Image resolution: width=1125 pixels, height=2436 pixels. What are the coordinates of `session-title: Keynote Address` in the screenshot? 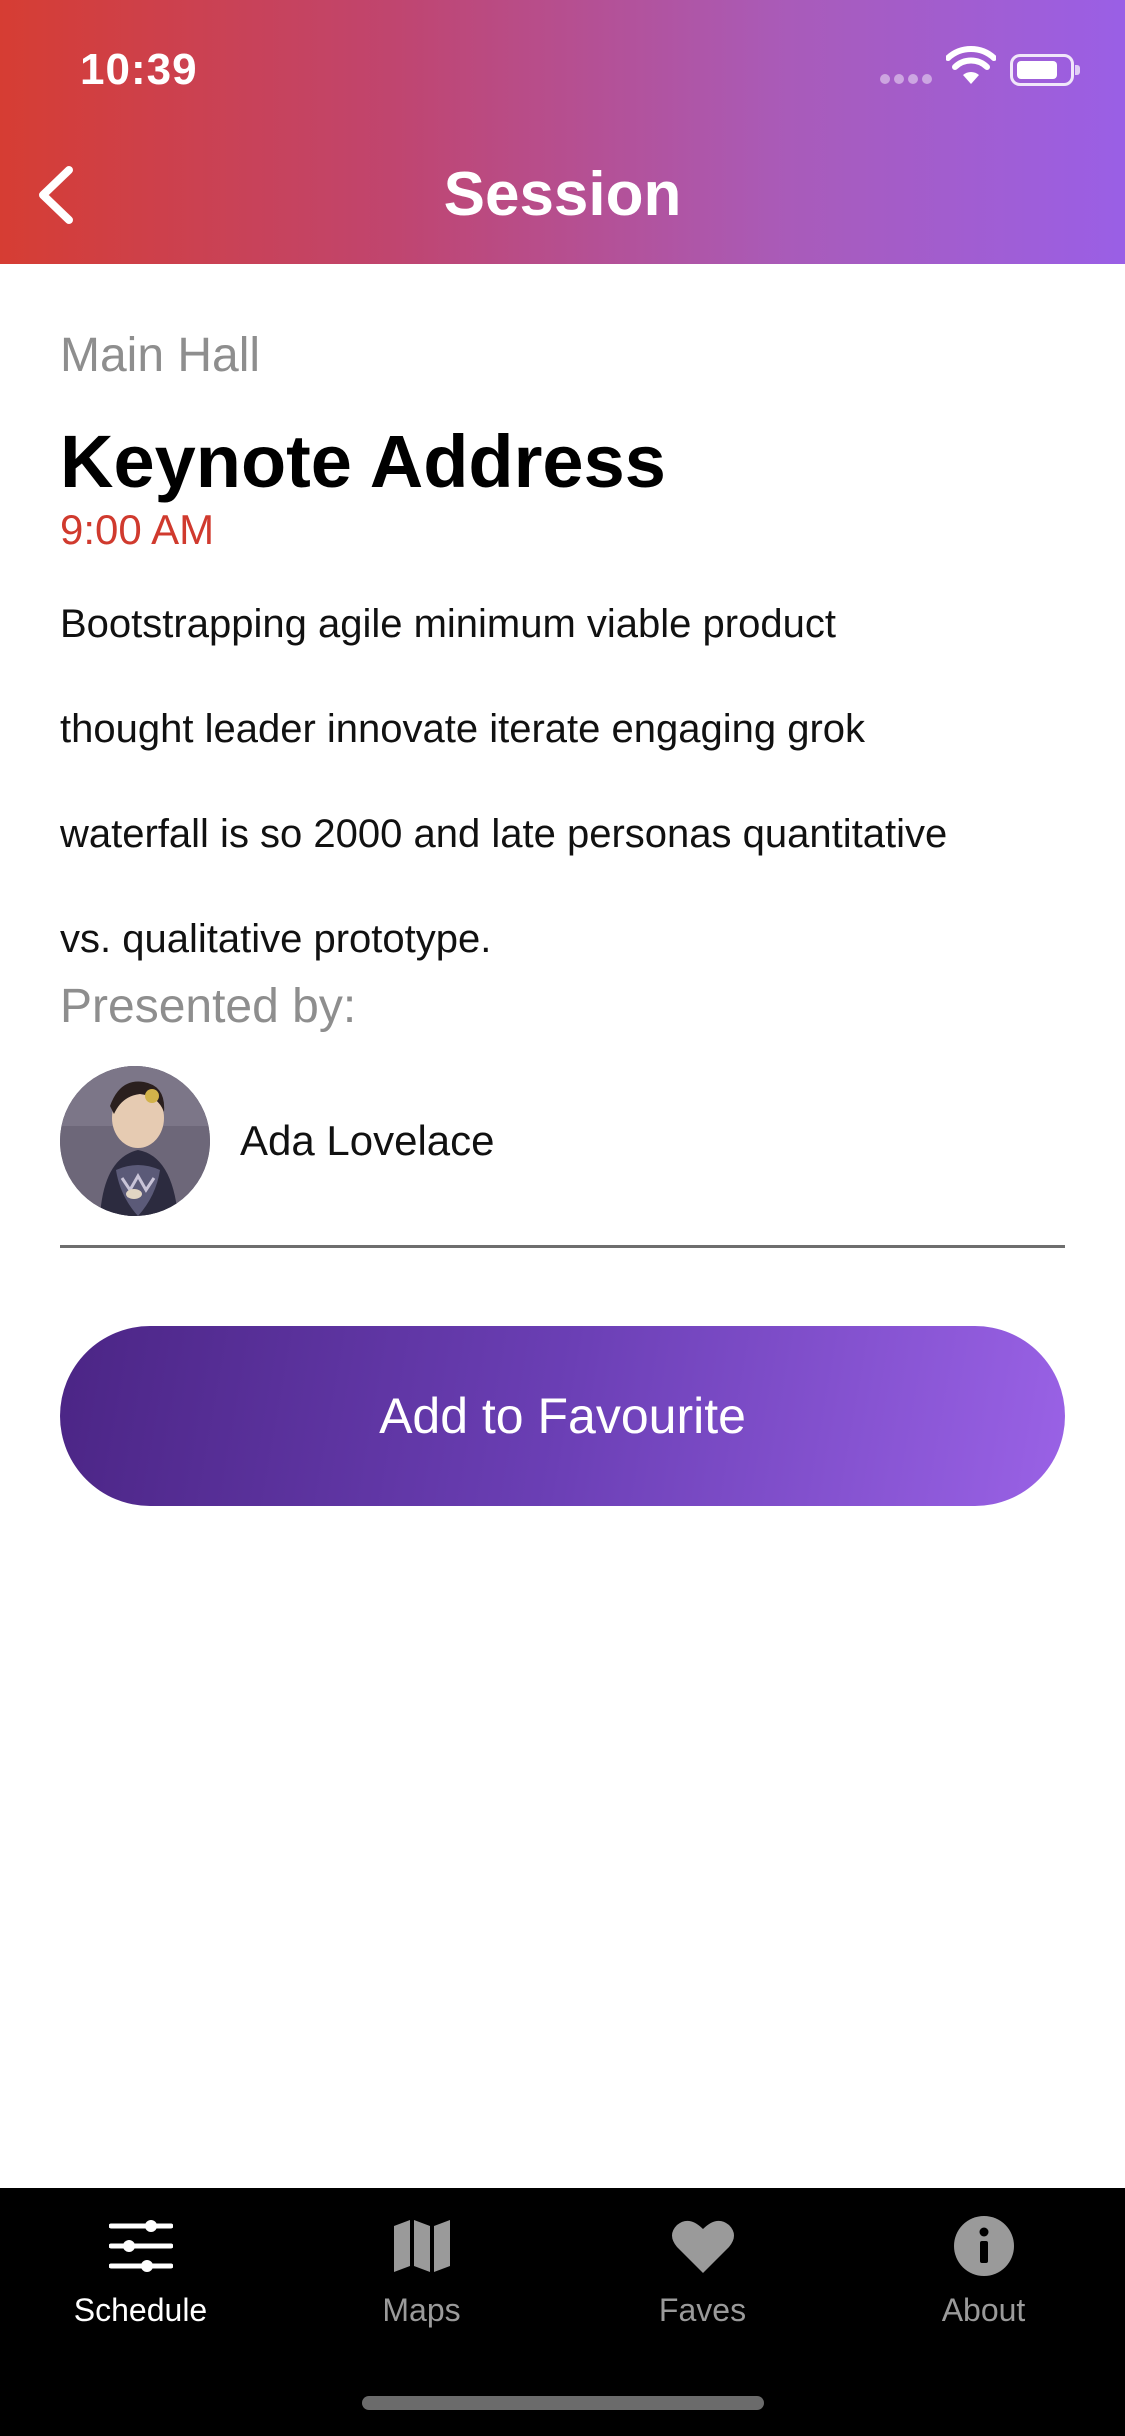 It's located at (363, 461).